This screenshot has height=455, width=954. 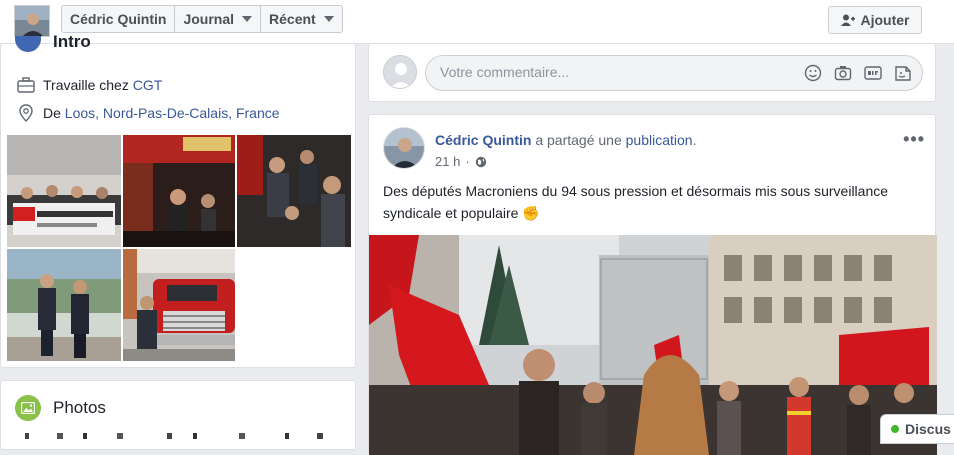 I want to click on camera-icon, so click(x=843, y=73).